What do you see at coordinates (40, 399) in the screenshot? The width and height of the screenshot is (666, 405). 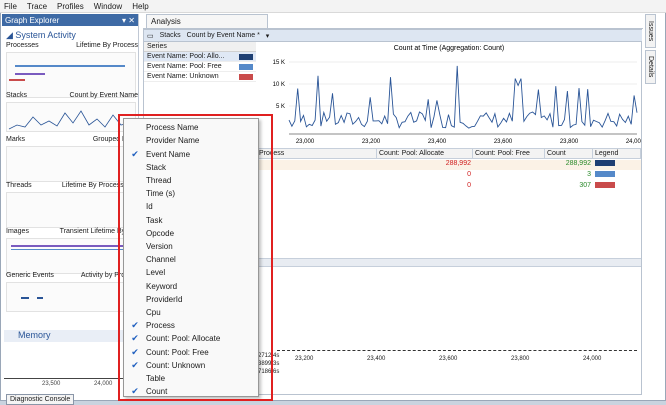 I see `diagnostic-console-button: Diagnostic Console` at bounding box center [40, 399].